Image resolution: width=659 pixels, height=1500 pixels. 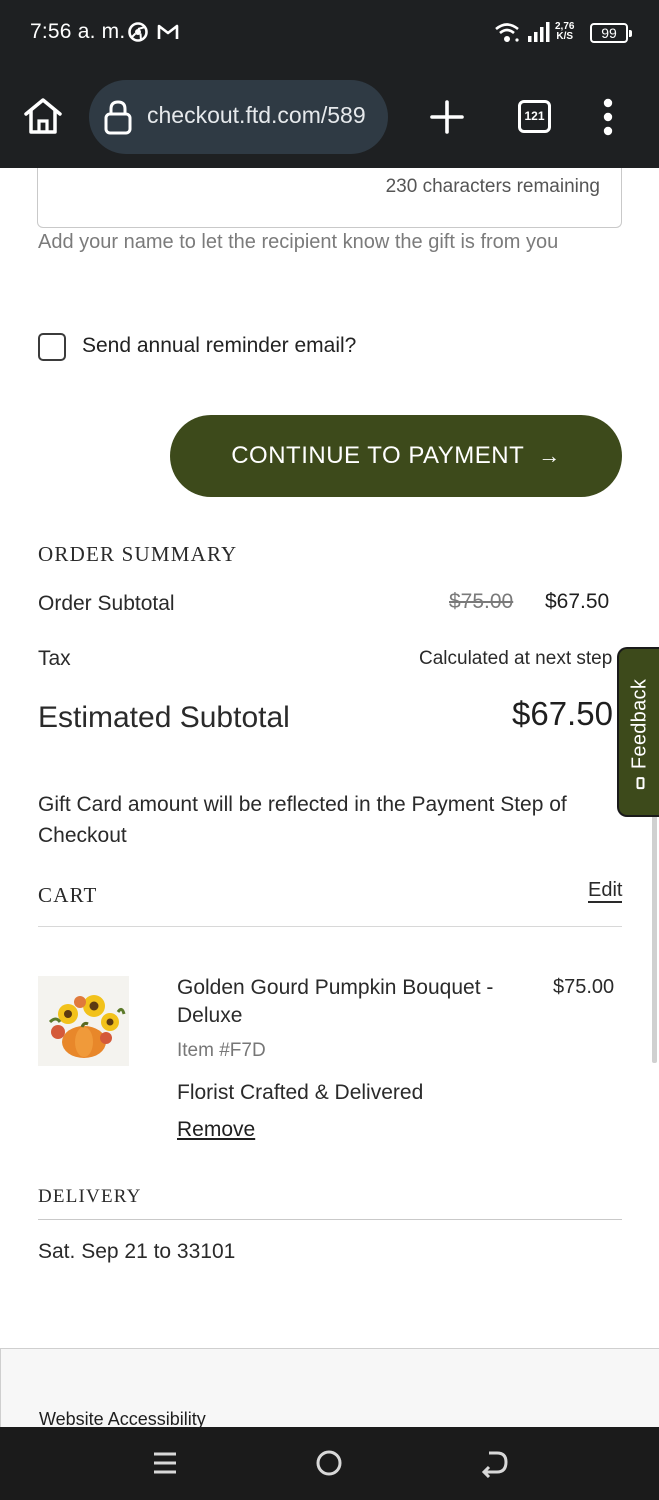 I want to click on feedback-text: Feedback, so click(x=639, y=724).